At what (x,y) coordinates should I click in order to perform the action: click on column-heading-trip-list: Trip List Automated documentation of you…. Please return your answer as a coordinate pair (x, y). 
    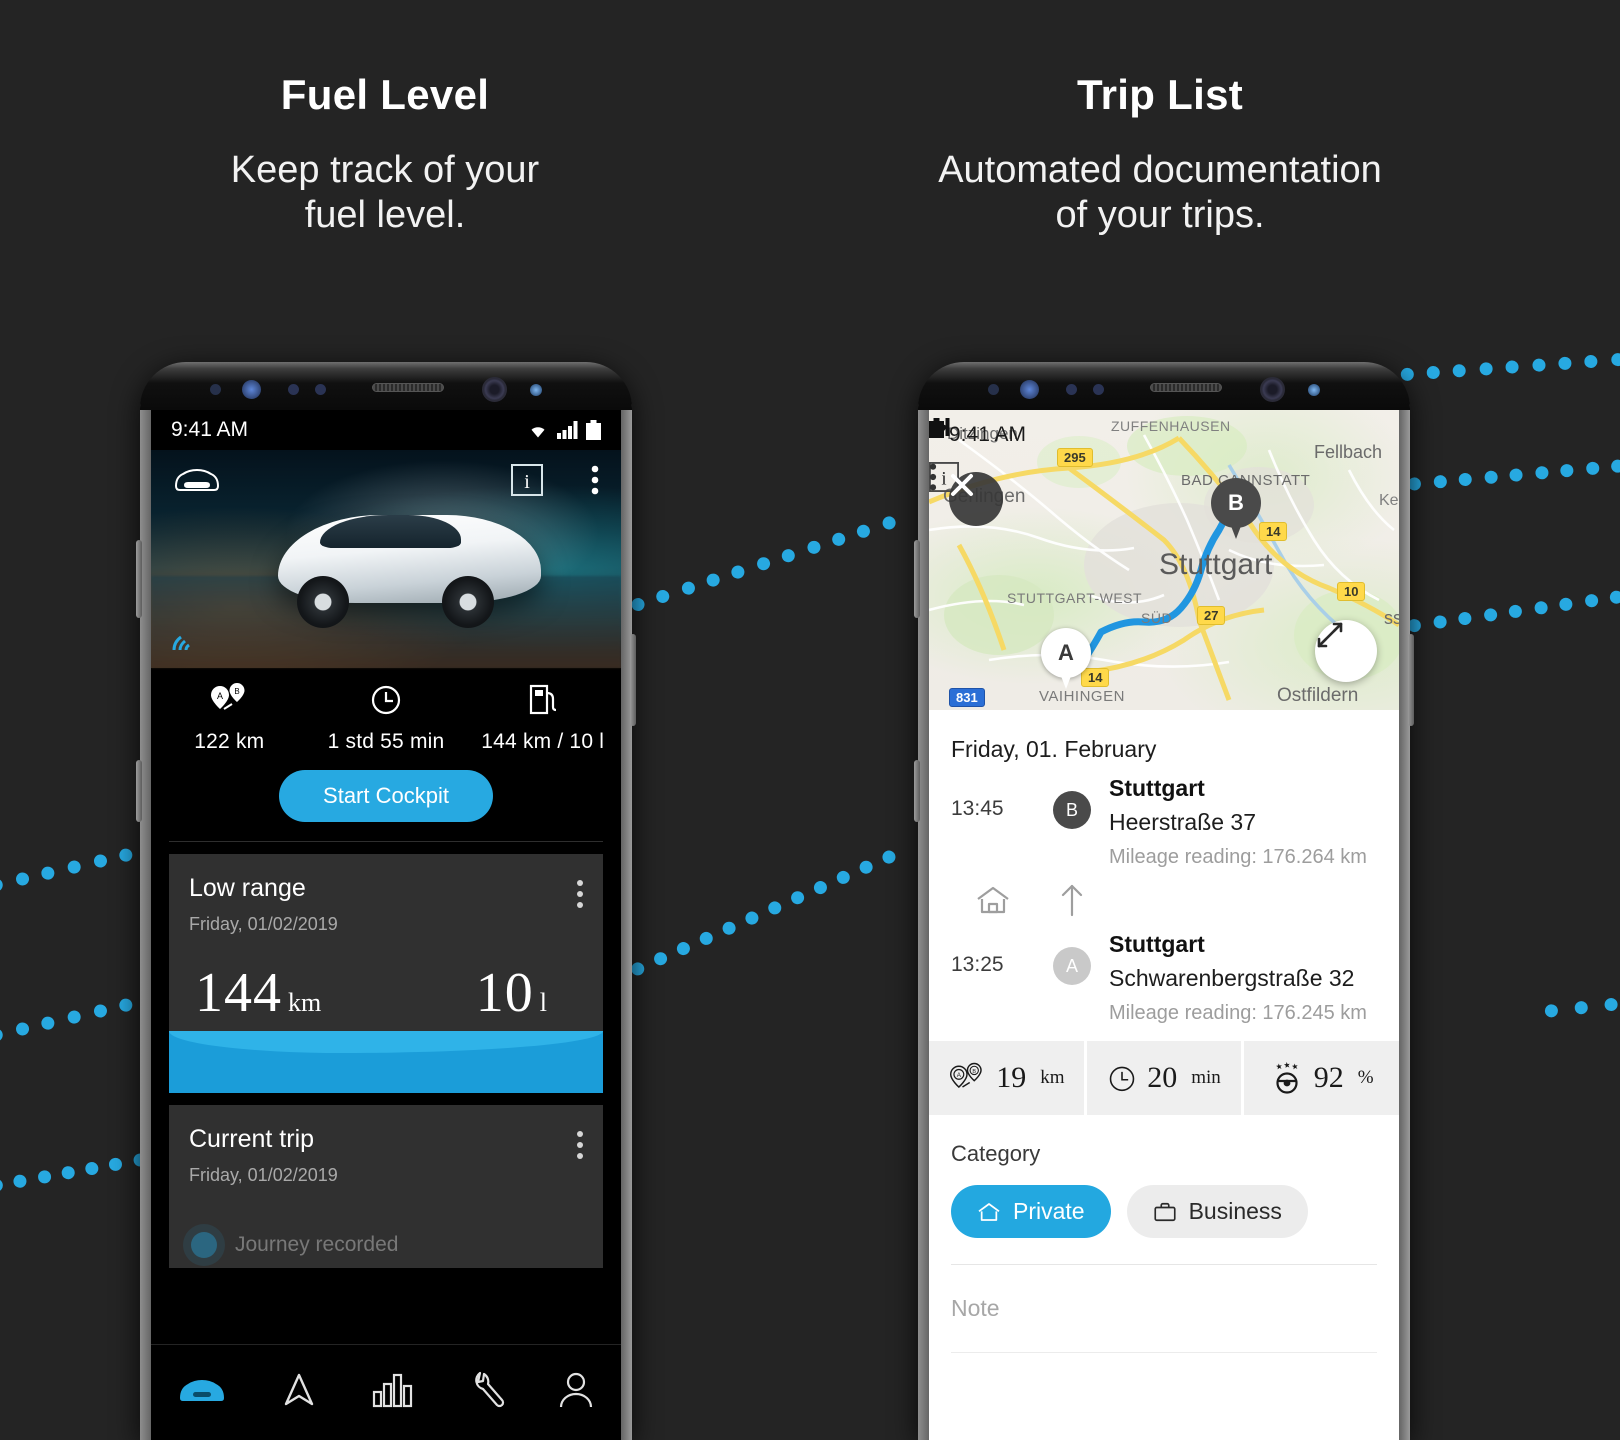
    Looking at the image, I should click on (1160, 154).